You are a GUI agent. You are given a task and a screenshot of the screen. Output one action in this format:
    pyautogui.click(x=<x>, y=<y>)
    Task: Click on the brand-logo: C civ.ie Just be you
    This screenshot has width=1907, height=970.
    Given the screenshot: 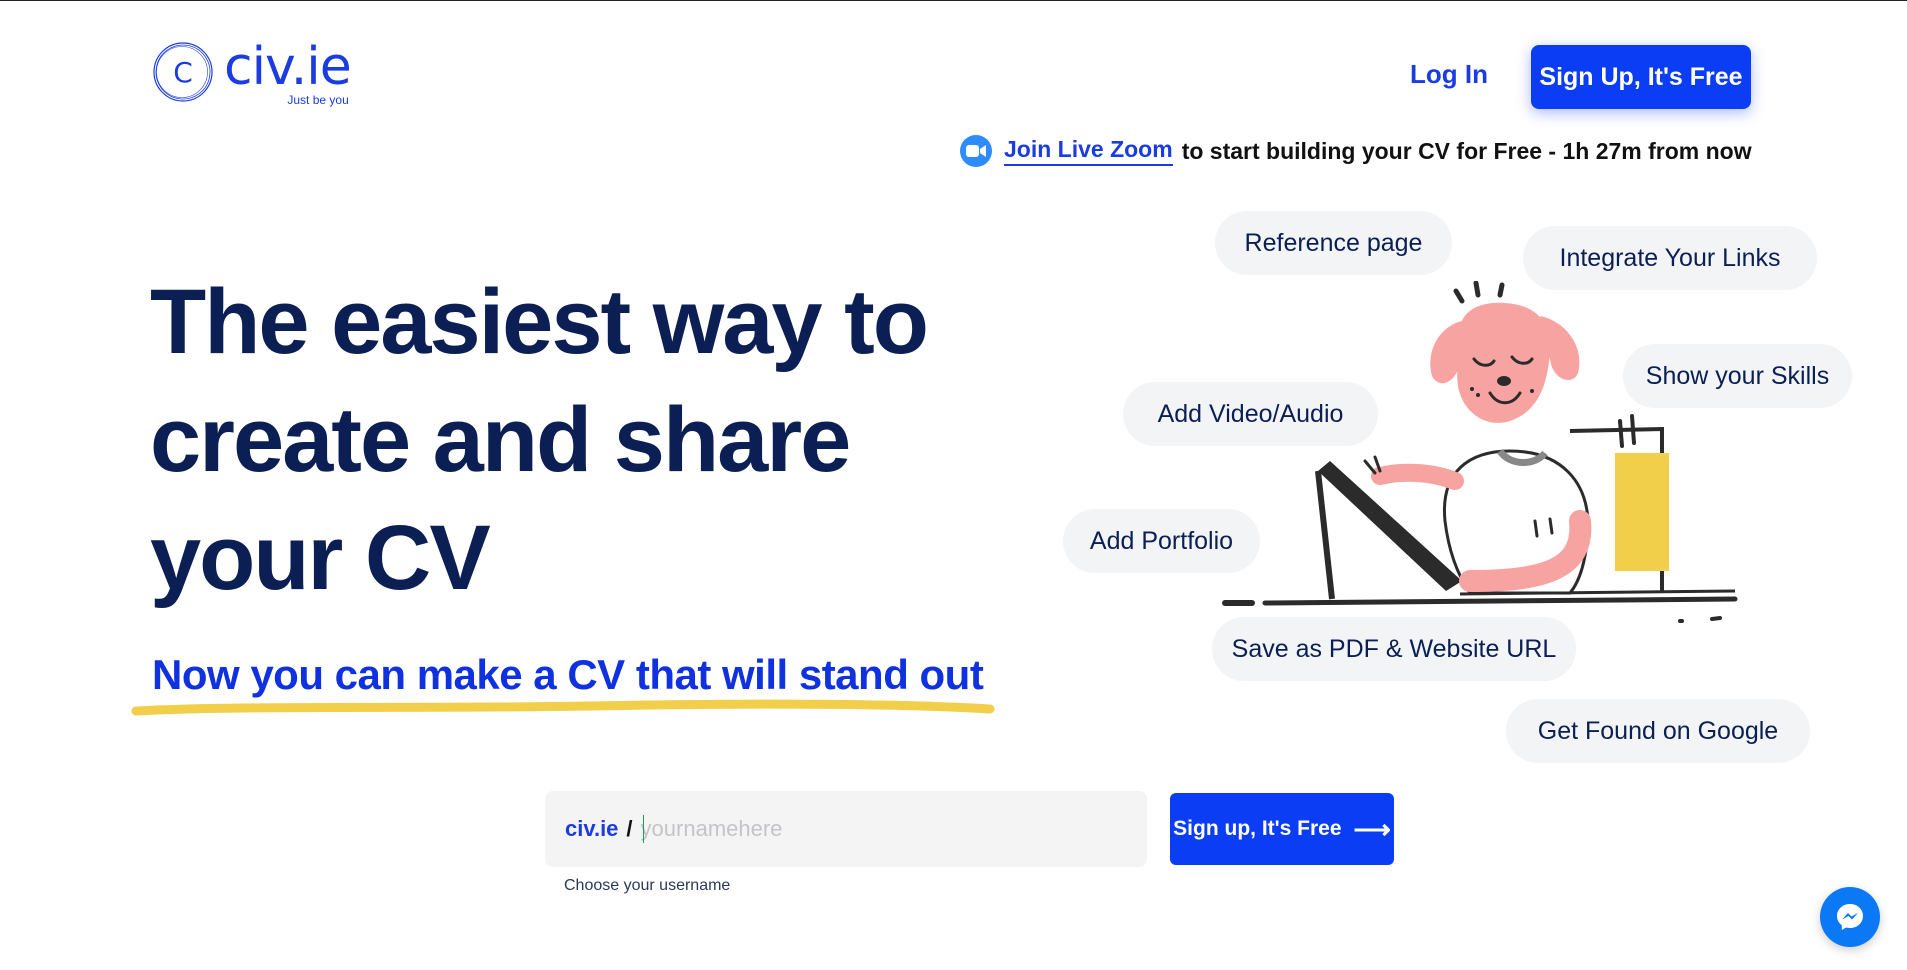 What is the action you would take?
    pyautogui.click(x=252, y=72)
    